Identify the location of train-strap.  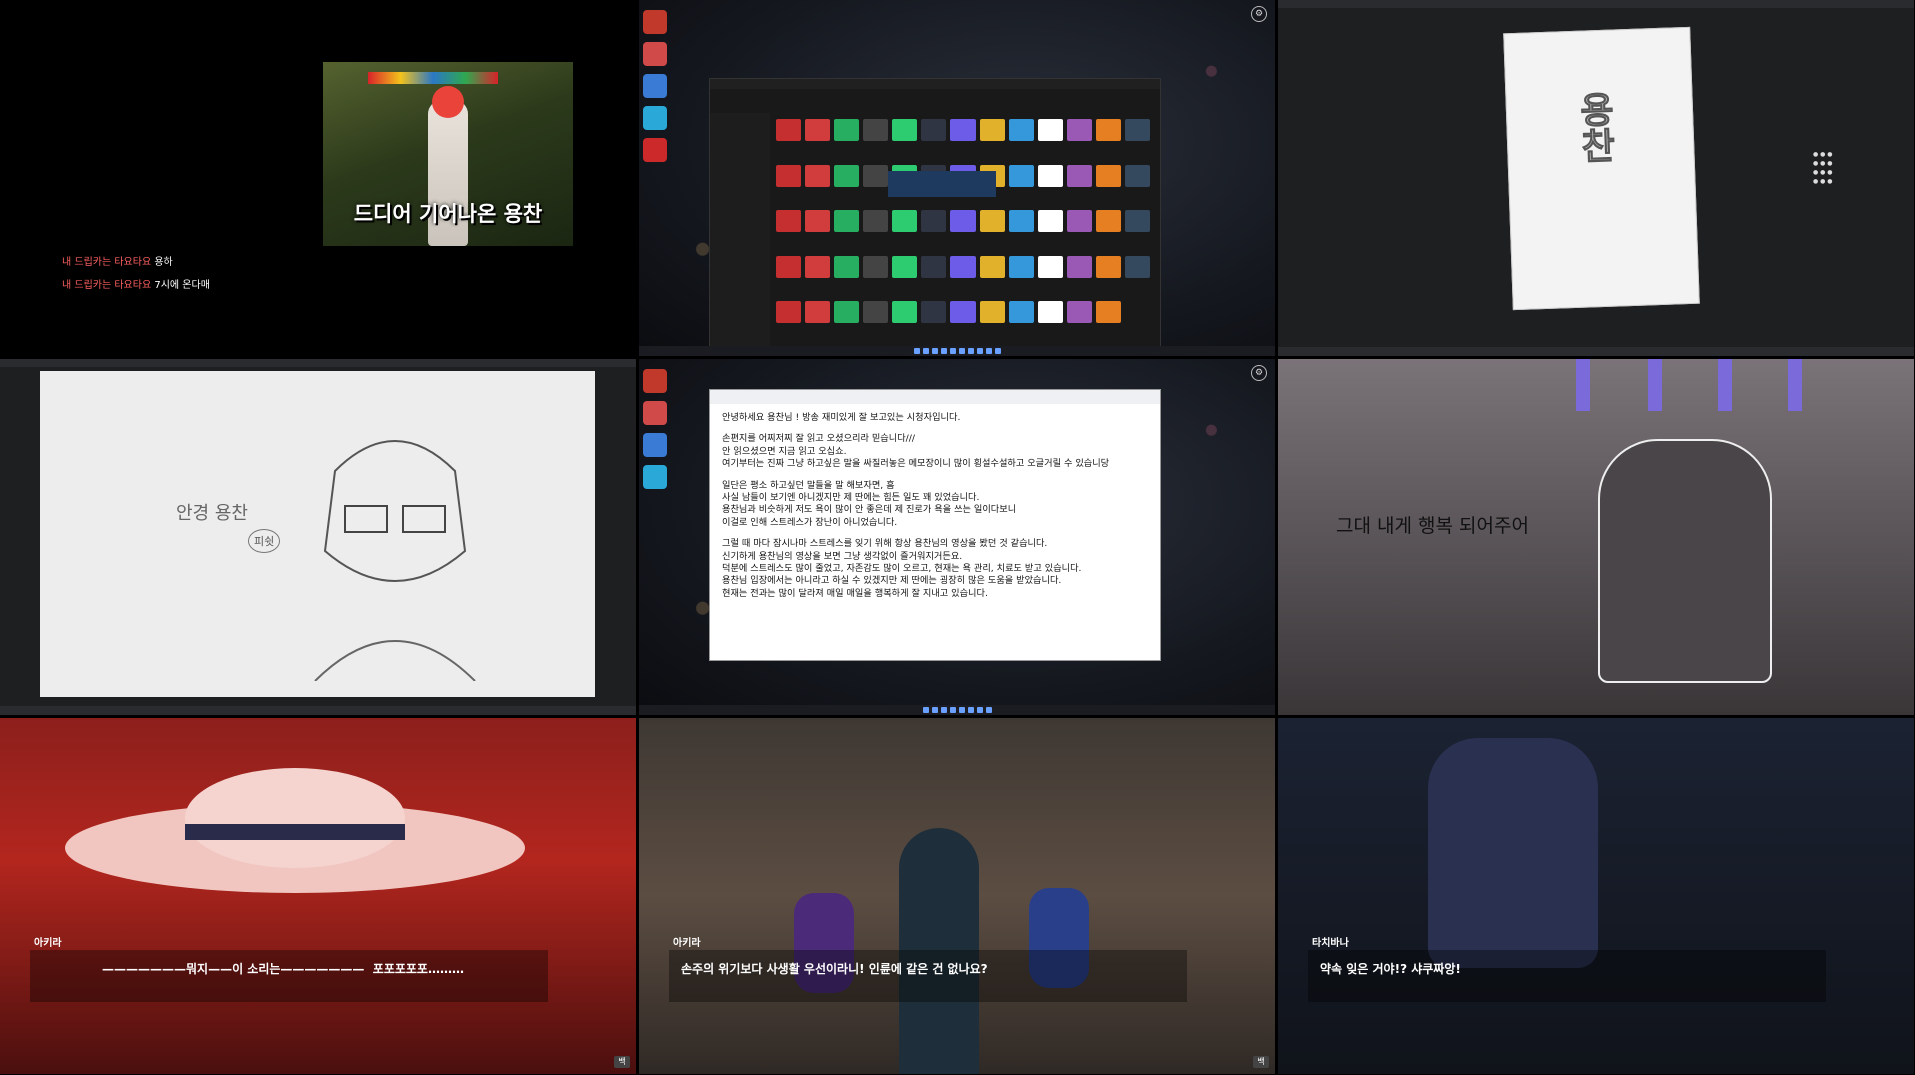
(1583, 385).